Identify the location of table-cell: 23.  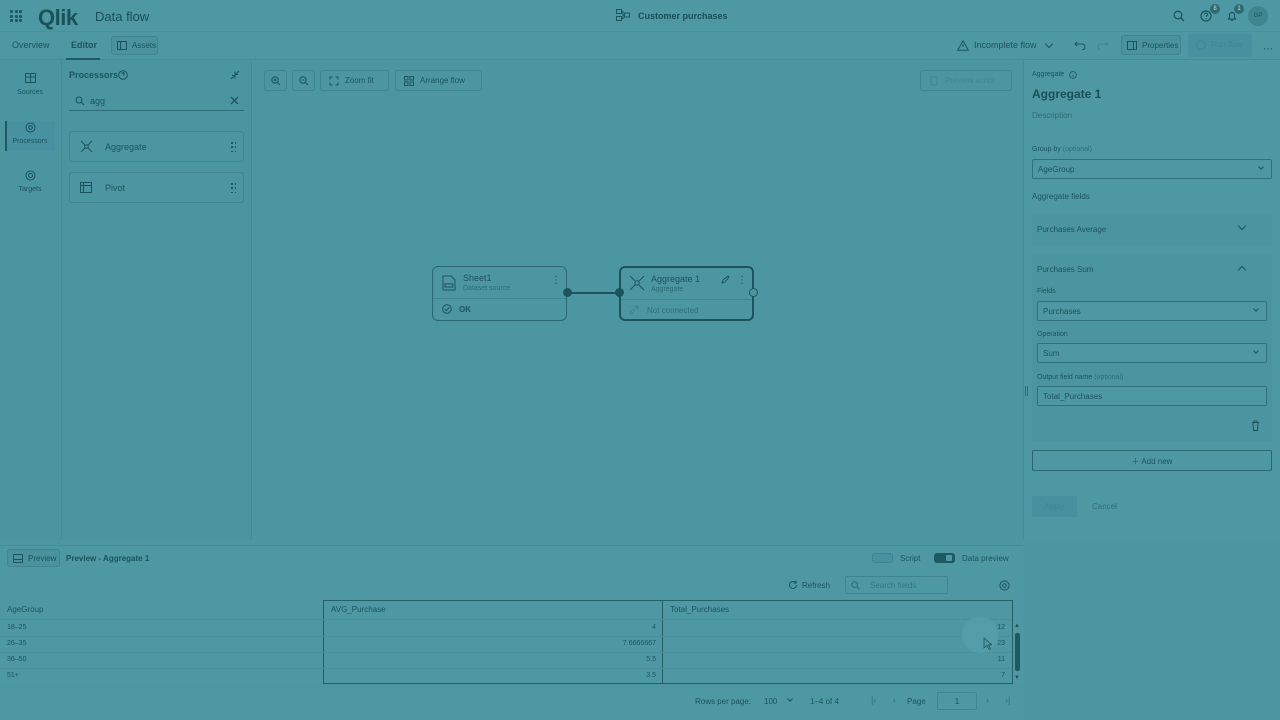
(1001, 643).